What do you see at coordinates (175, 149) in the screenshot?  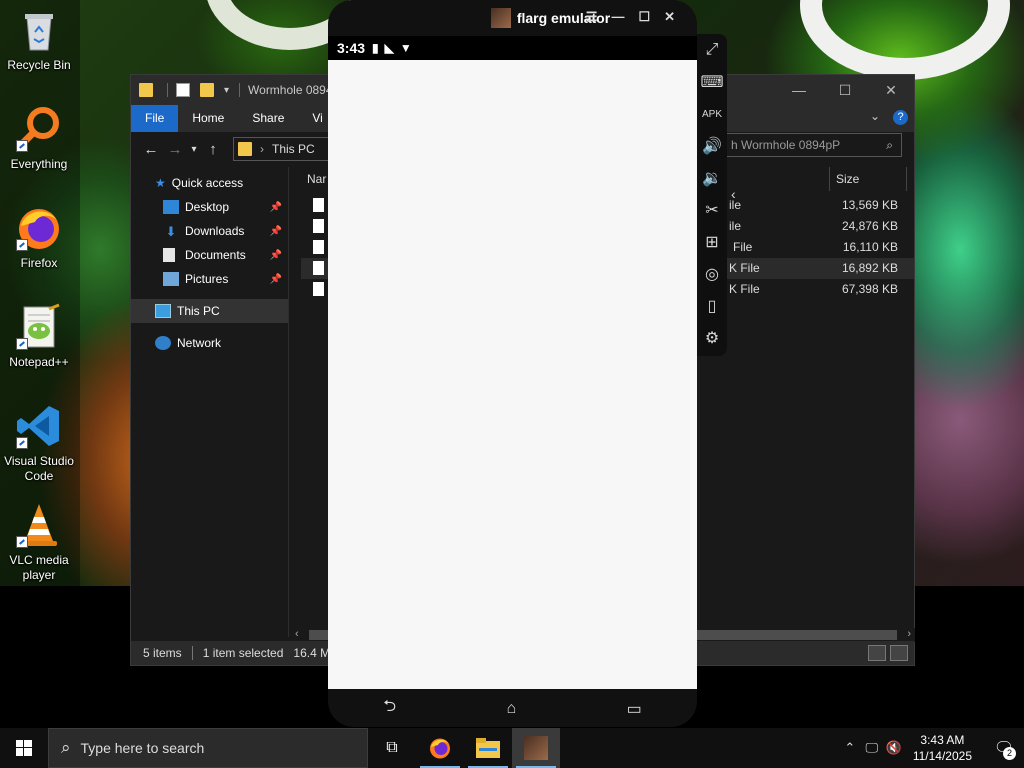 I see `forward-button: →` at bounding box center [175, 149].